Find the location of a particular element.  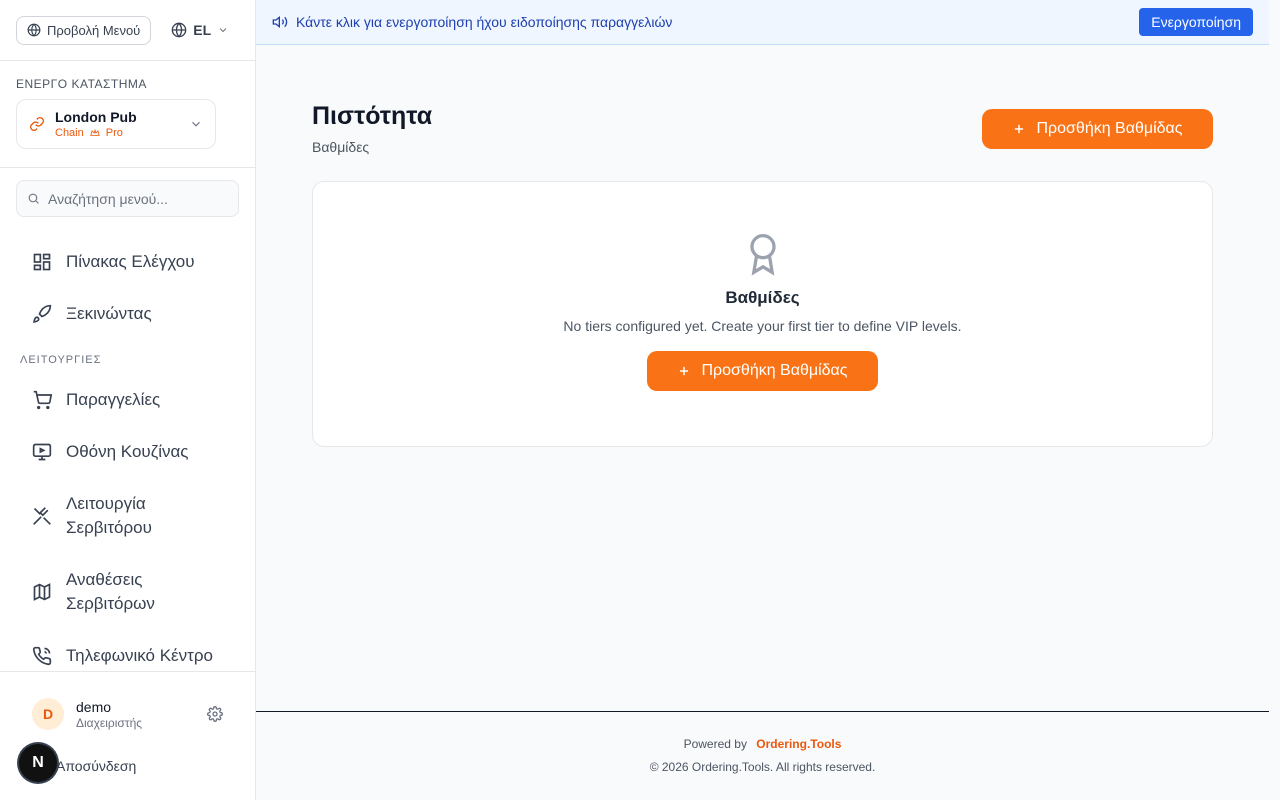

add-tier-button: Προσθήκη Βαθμίδας is located at coordinates (1097, 129).